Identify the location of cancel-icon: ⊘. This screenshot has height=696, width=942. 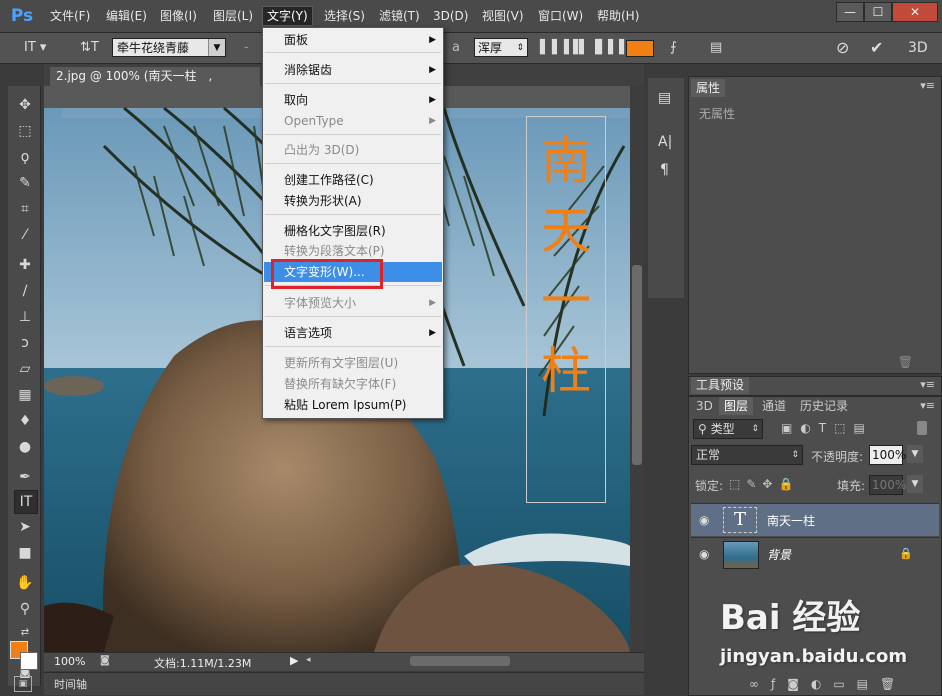
(842, 48).